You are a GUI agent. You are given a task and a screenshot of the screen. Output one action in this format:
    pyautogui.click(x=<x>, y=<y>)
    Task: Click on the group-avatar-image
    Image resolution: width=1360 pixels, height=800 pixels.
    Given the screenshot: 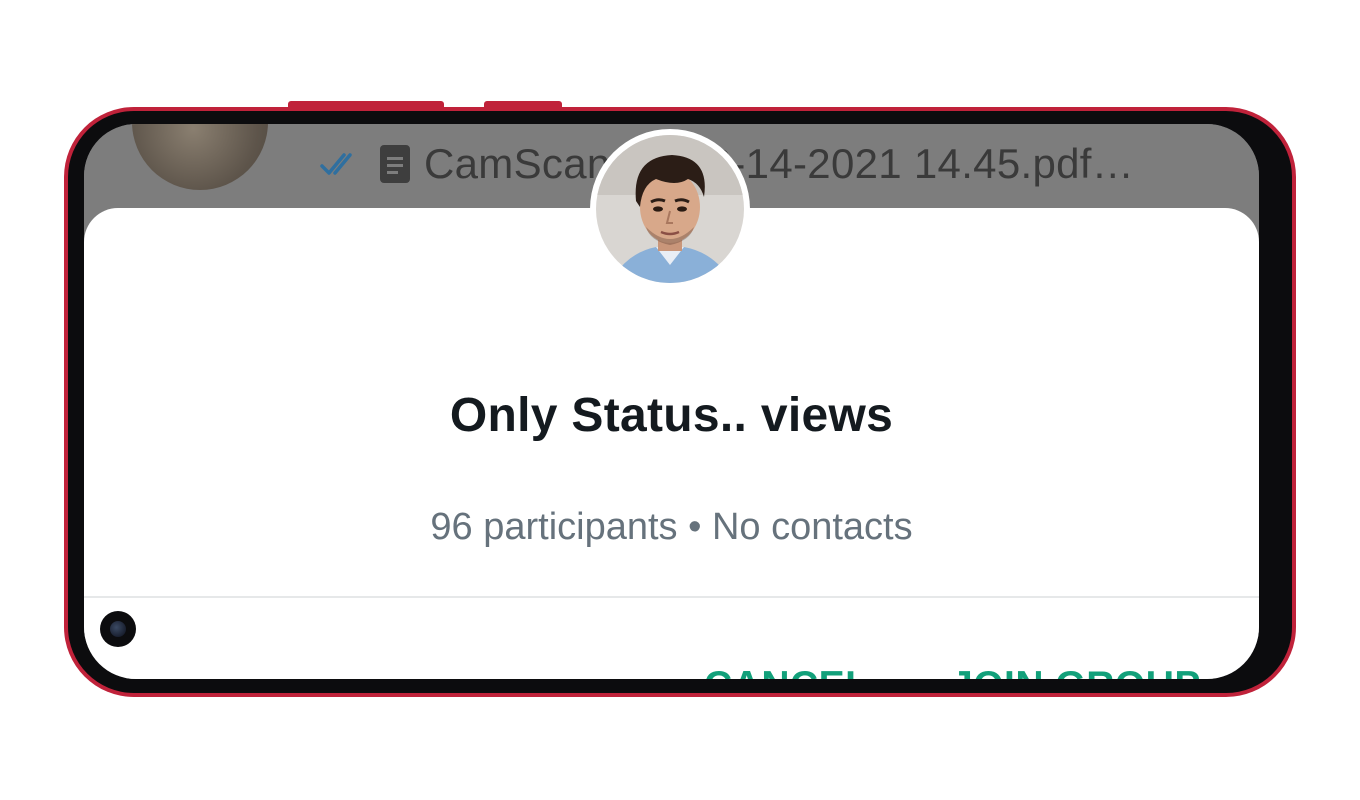 What is the action you would take?
    pyautogui.click(x=670, y=209)
    